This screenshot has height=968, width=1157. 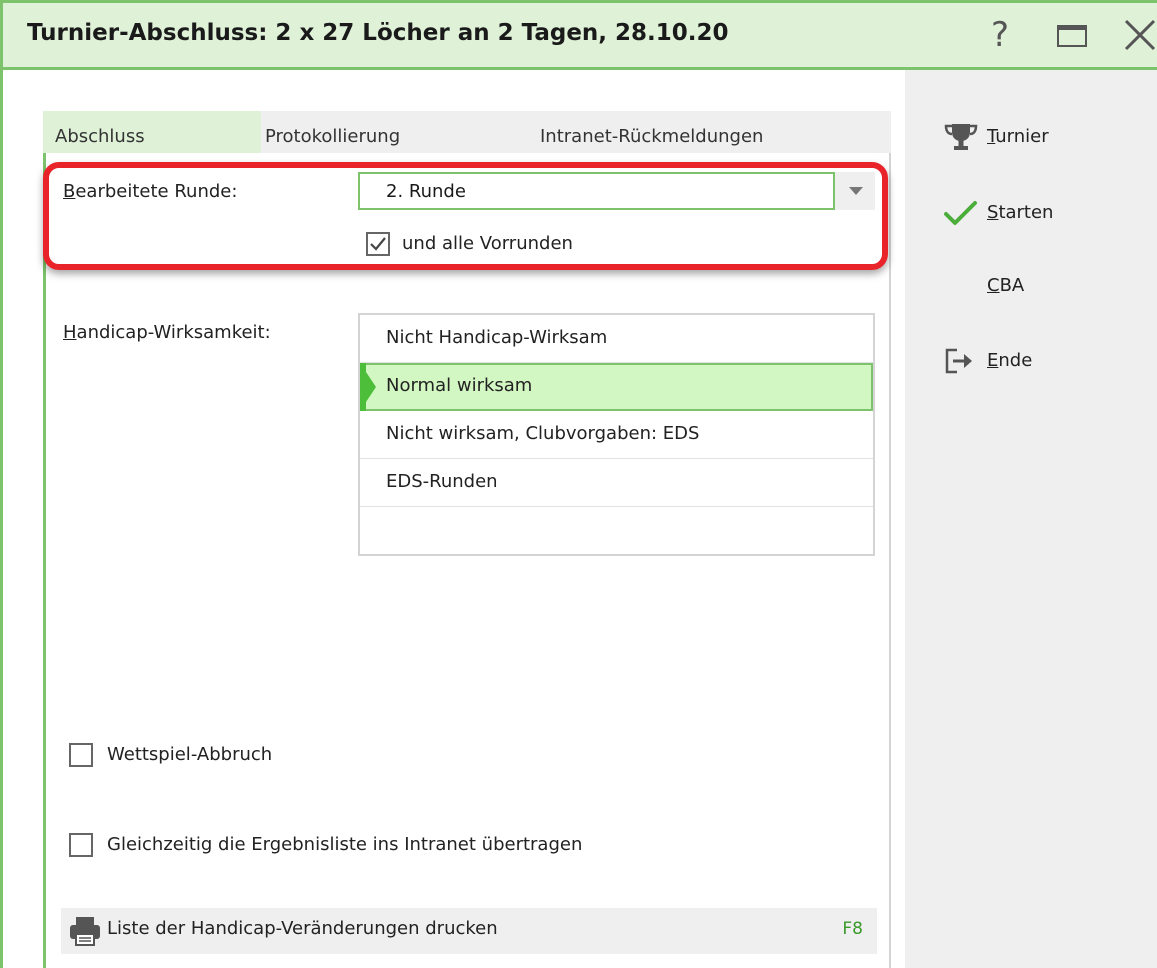 What do you see at coordinates (852, 929) in the screenshot?
I see `shortcut-badge: F8` at bounding box center [852, 929].